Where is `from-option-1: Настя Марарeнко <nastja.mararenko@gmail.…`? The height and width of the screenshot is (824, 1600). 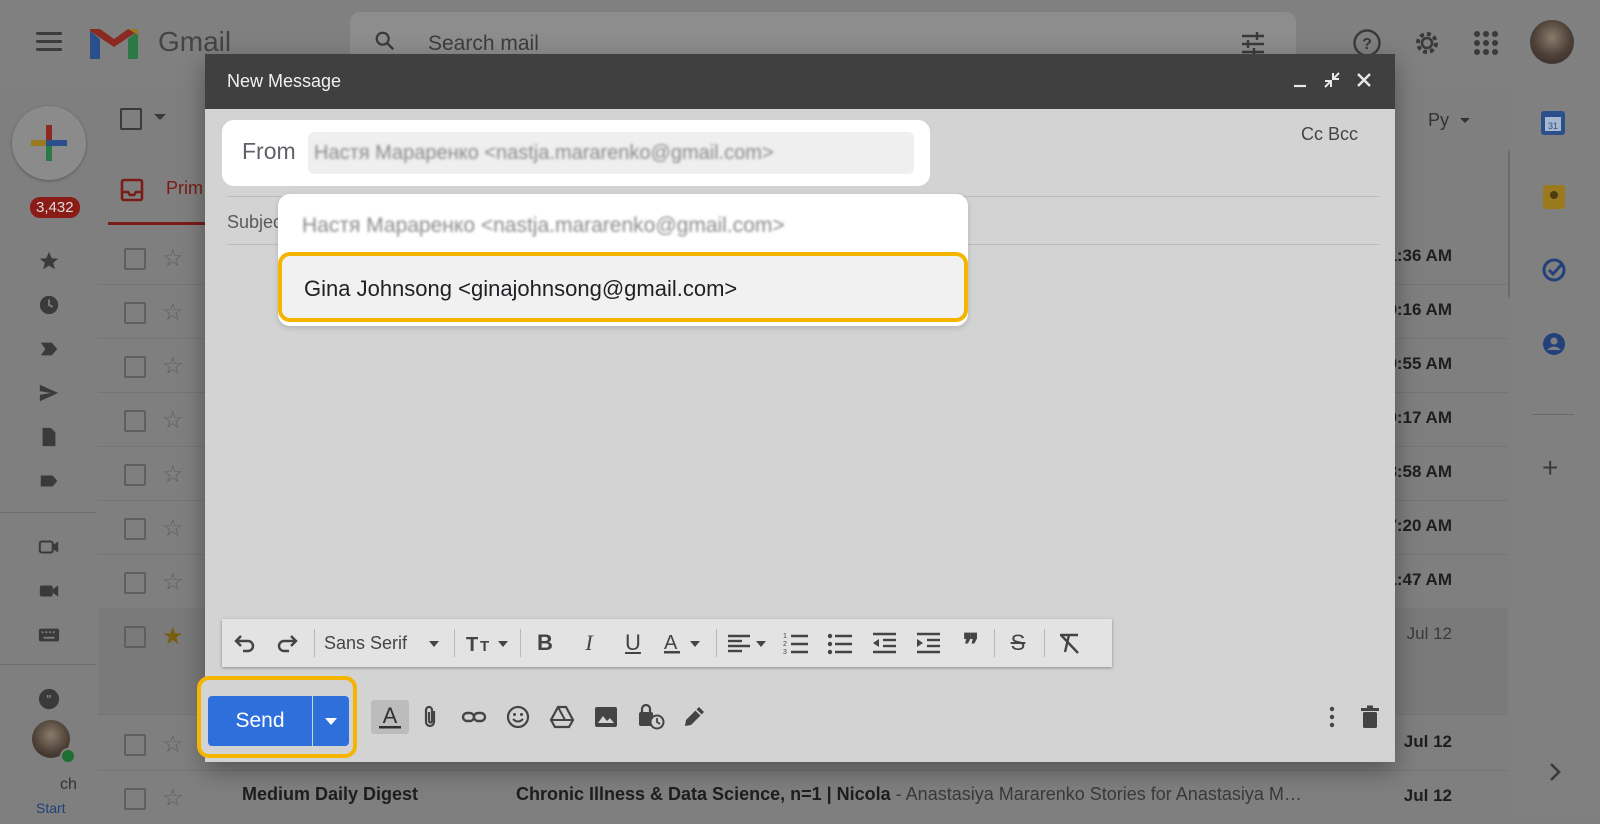 from-option-1: Настя Марарeнко <nastja.mararenko@gmail.… is located at coordinates (543, 226).